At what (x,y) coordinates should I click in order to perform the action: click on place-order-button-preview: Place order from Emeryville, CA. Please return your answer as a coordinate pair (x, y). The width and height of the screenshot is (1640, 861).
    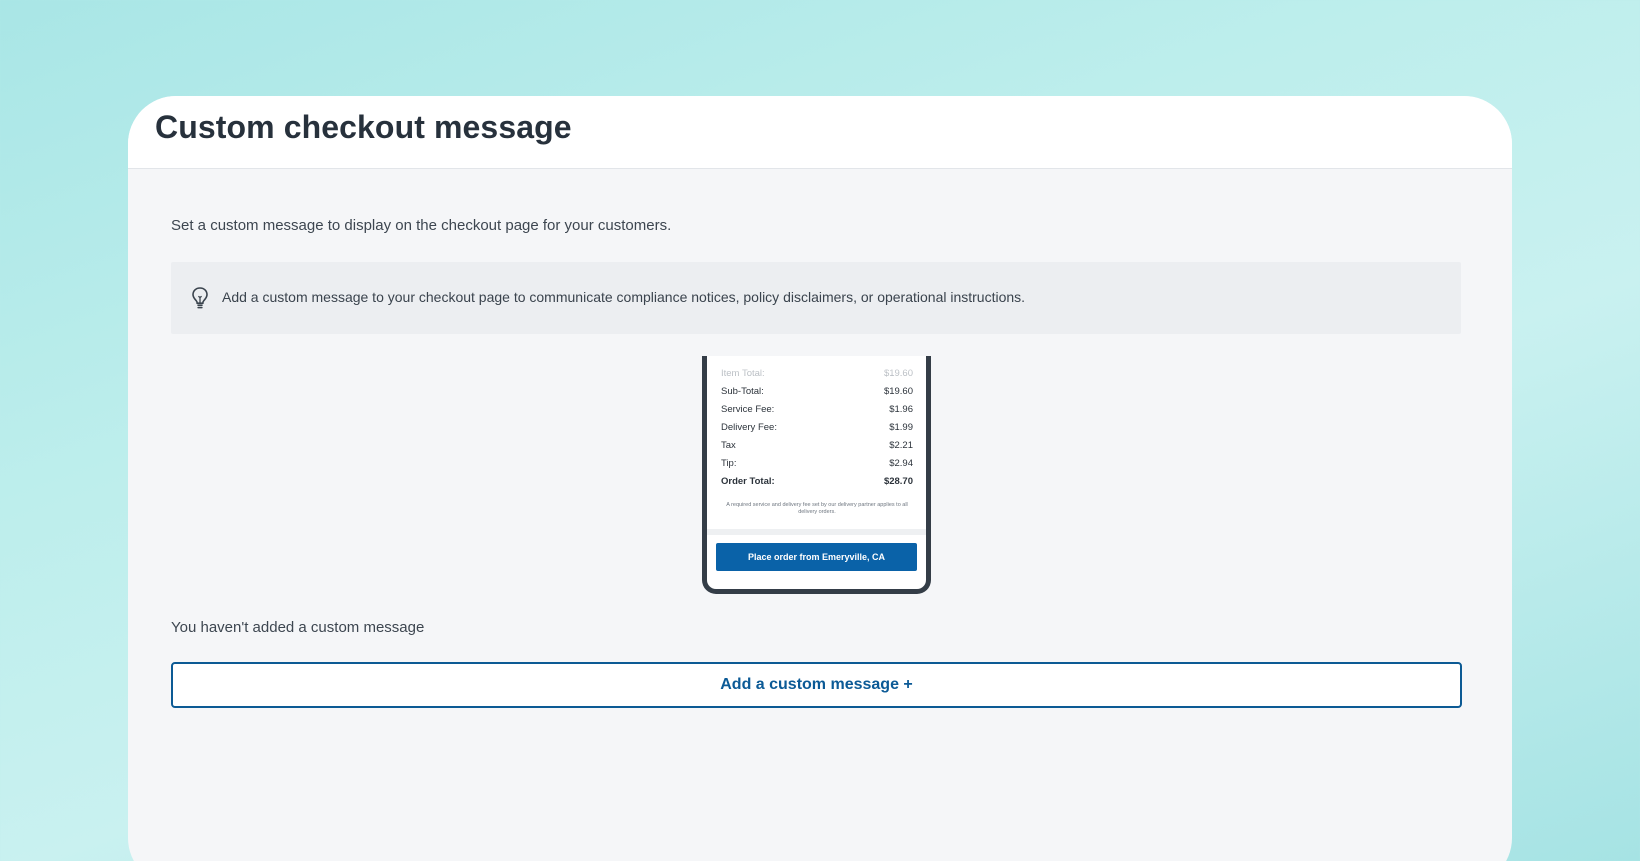
    Looking at the image, I should click on (816, 557).